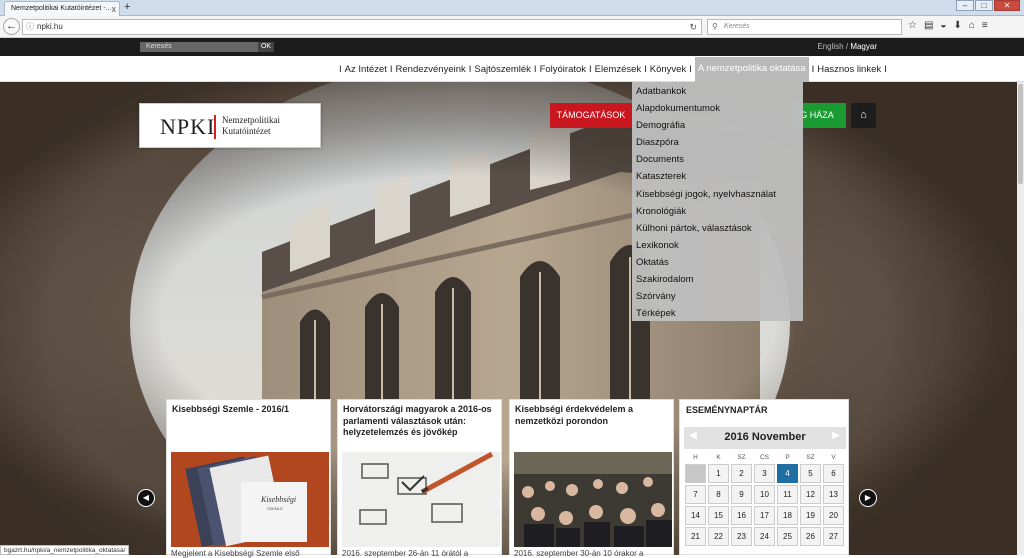 The image size is (1024, 558). I want to click on news-card-image-magazines: Kisebbségi SZEMLE, so click(250, 499).